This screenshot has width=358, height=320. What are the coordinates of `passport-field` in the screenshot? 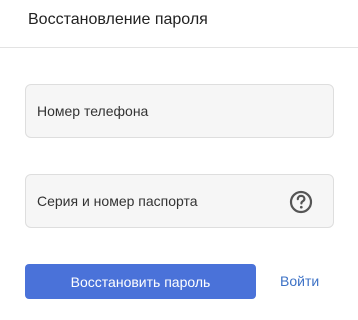 It's located at (179, 201).